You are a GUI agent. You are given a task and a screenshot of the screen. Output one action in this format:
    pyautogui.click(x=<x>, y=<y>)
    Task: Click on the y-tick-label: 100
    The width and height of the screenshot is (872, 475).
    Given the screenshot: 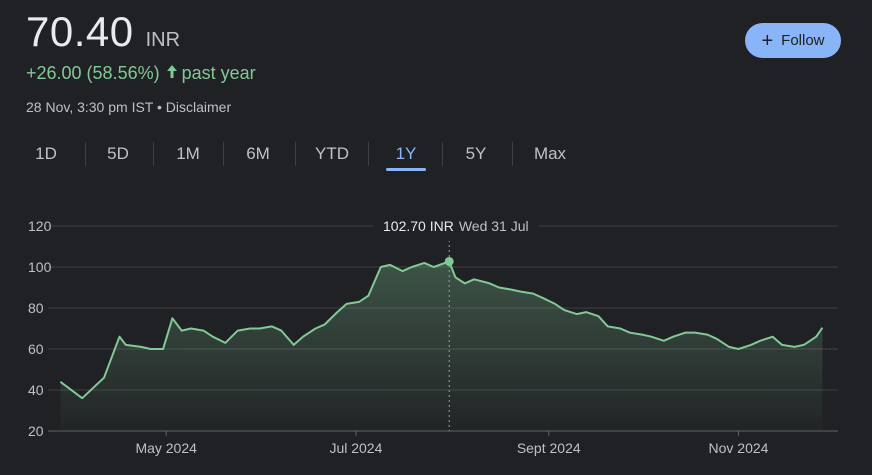 What is the action you would take?
    pyautogui.click(x=40, y=267)
    